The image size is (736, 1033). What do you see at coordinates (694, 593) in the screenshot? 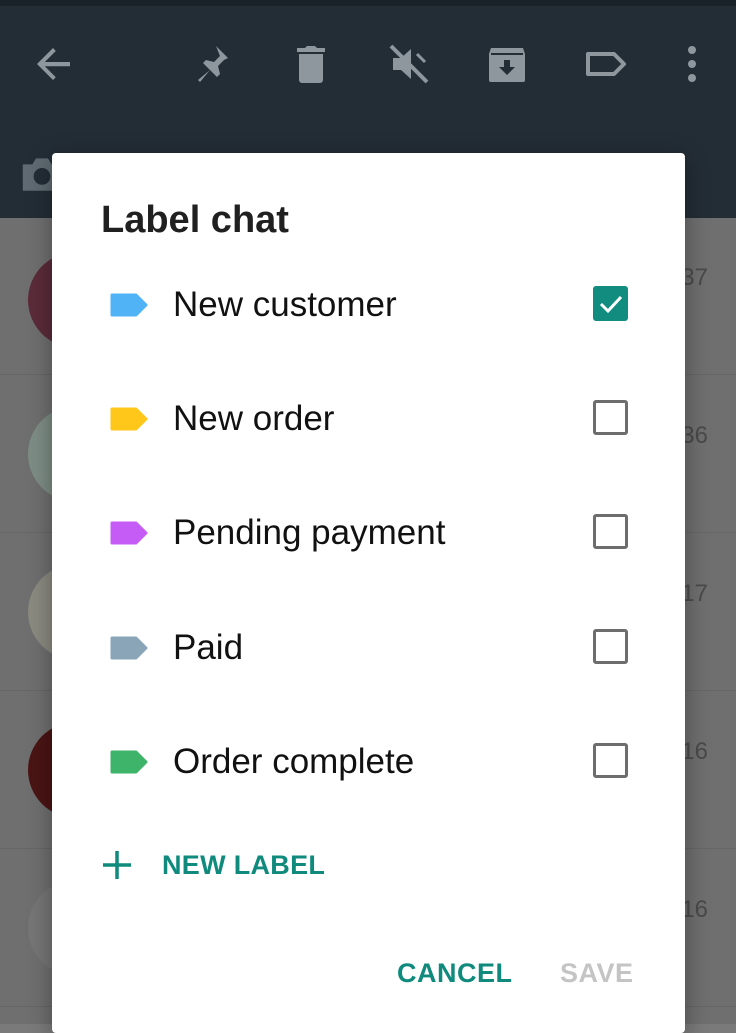
I see `chat-time: 17` at bounding box center [694, 593].